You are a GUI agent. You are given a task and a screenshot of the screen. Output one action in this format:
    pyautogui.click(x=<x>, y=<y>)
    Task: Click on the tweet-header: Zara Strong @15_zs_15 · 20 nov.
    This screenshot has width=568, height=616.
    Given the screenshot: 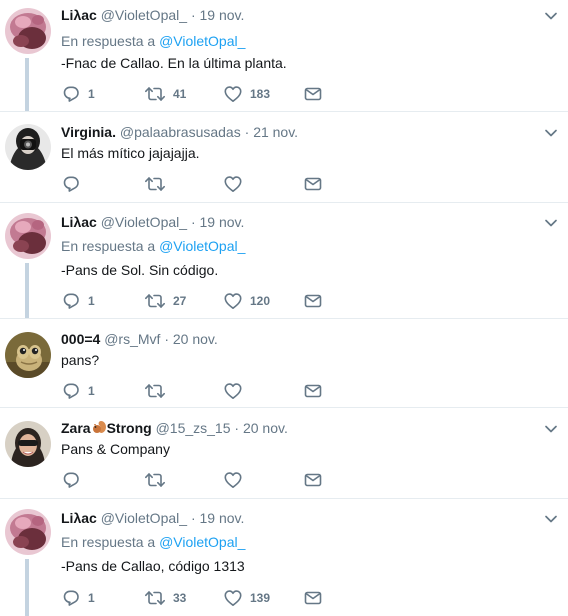 What is the action you would take?
    pyautogui.click(x=174, y=428)
    